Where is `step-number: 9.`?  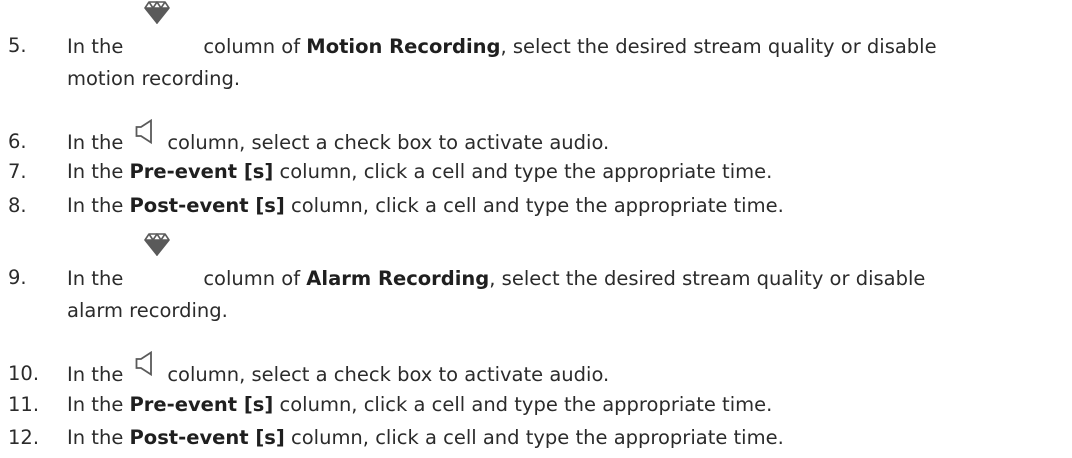 step-number: 9. is located at coordinates (17, 277).